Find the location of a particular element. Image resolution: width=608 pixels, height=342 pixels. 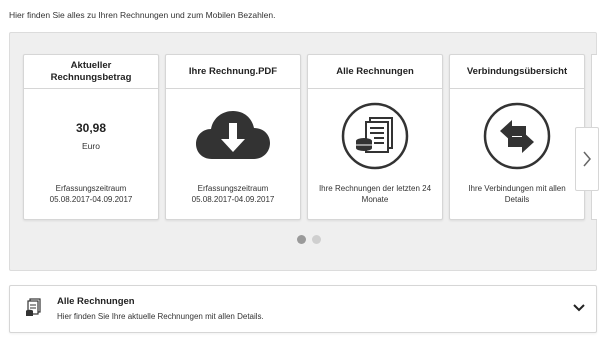

carousel-next-button is located at coordinates (587, 159).